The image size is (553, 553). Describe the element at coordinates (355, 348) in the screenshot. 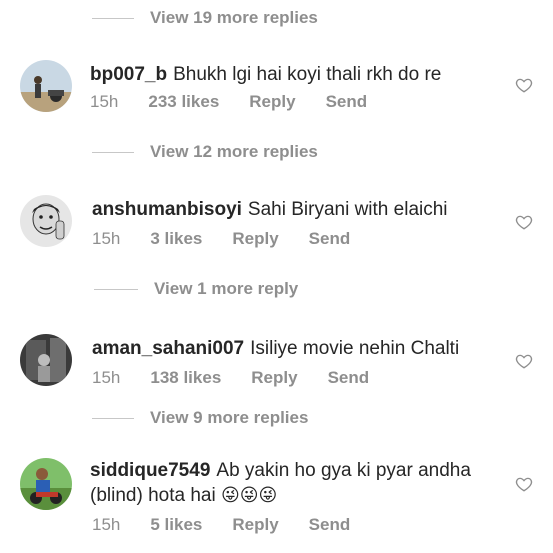

I see `comment-body: Isiliye movie nehin Chalti` at that location.